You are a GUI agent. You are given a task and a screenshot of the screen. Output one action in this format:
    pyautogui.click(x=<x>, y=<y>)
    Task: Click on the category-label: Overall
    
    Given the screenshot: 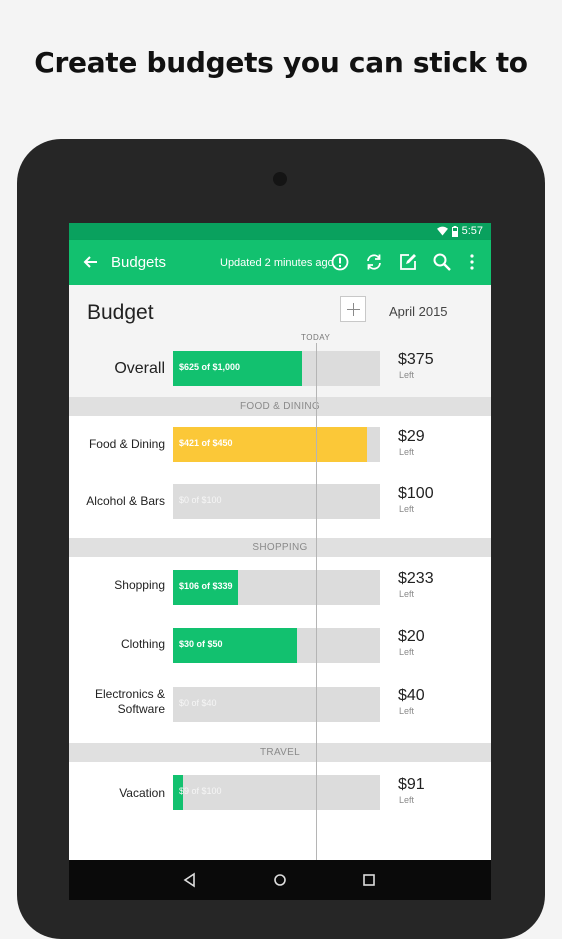 What is the action you would take?
    pyautogui.click(x=139, y=368)
    